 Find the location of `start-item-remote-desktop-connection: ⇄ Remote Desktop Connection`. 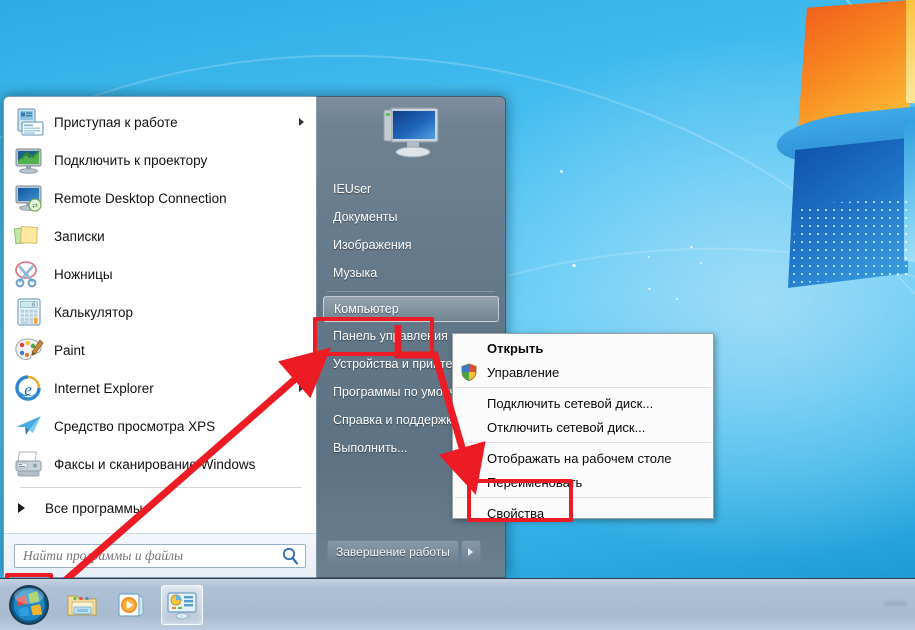

start-item-remote-desktop-connection: ⇄ Remote Desktop Connection is located at coordinates (160, 198).